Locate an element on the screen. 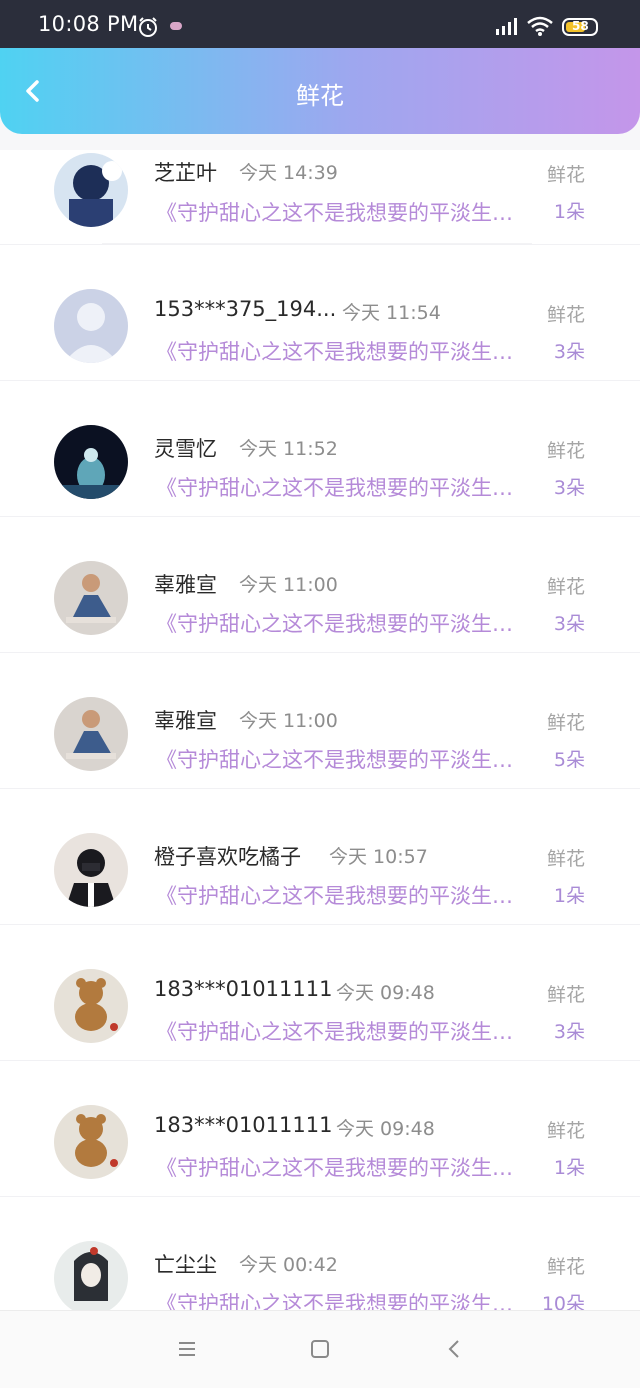 The image size is (640, 1388). battery-icon: 58 is located at coordinates (580, 27).